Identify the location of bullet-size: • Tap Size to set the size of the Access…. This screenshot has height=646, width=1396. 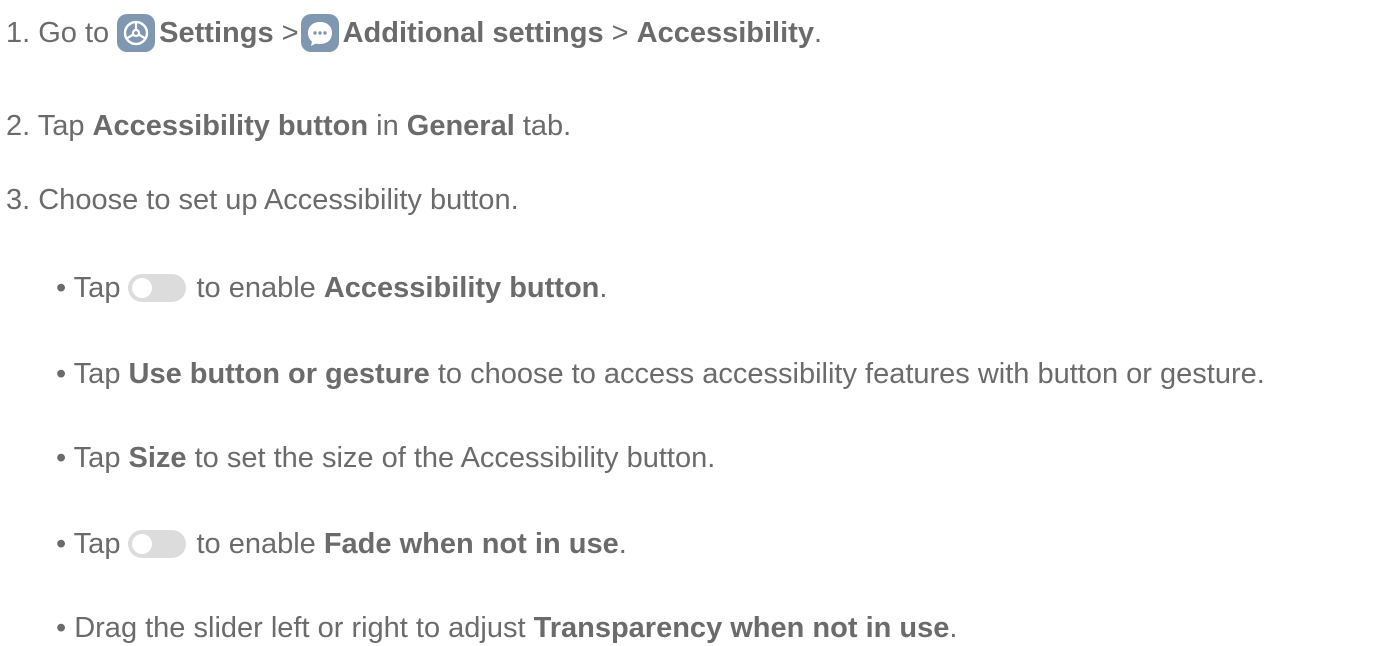
(385, 458).